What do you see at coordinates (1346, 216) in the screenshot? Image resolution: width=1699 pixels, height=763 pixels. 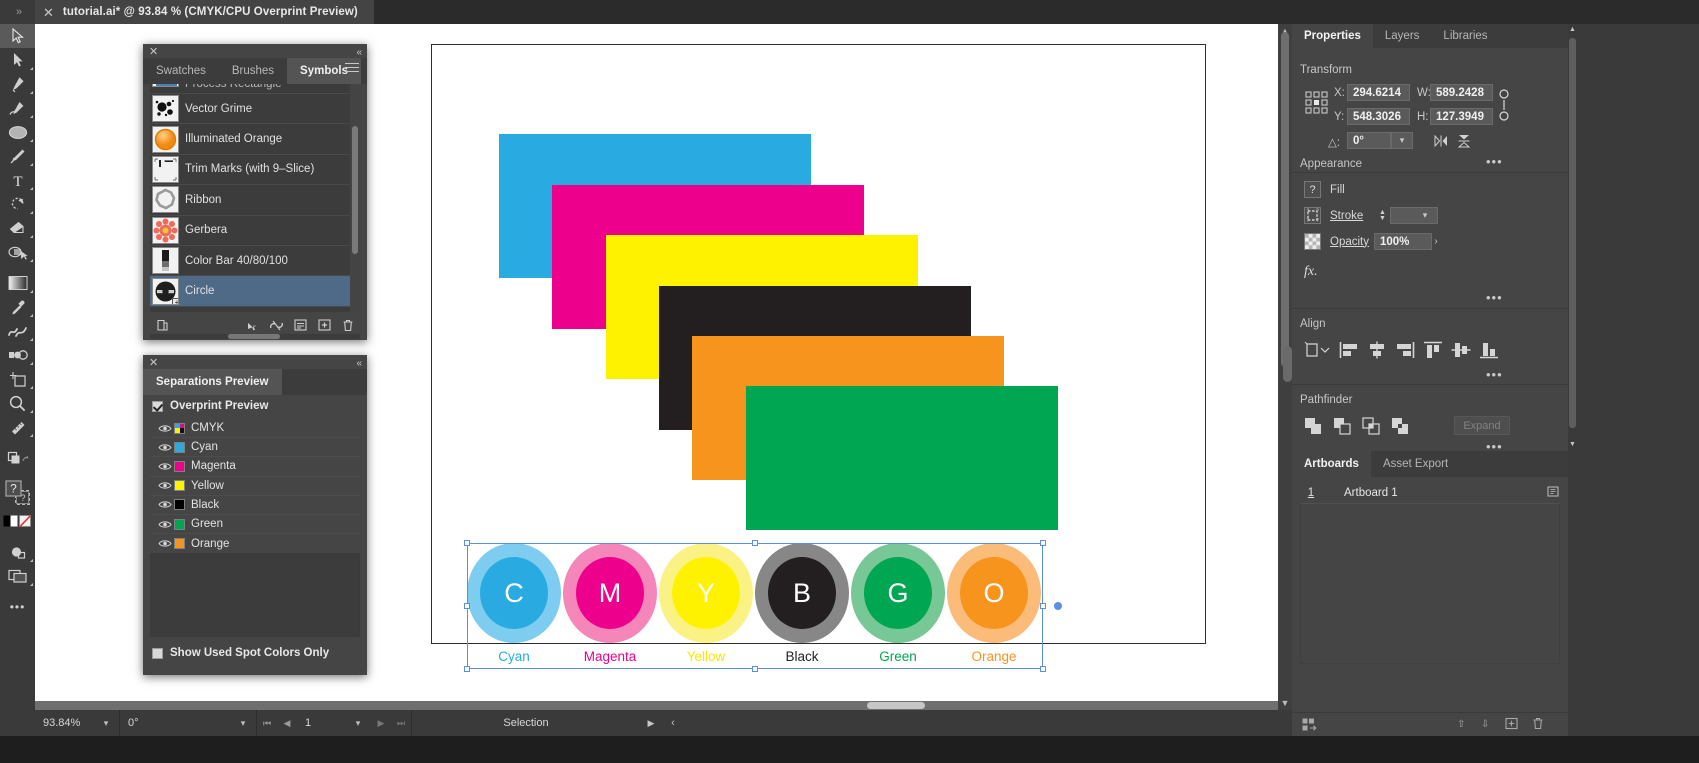 I see `stroke-label: Stroke` at bounding box center [1346, 216].